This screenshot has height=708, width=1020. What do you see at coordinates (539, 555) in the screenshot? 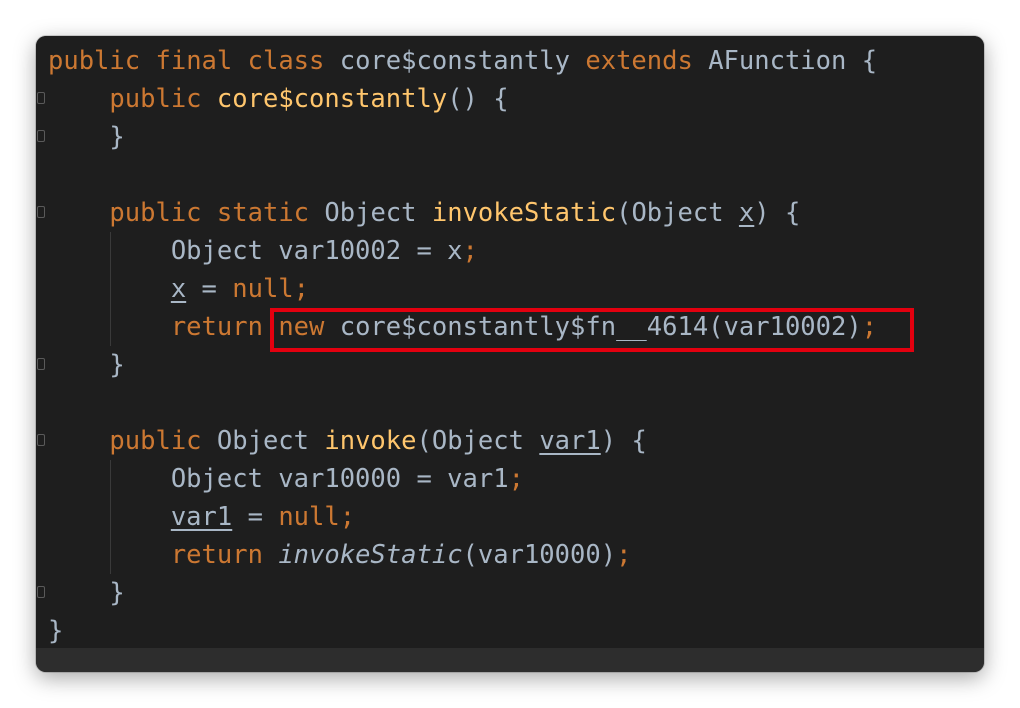
I see `code-token: (var10000)` at bounding box center [539, 555].